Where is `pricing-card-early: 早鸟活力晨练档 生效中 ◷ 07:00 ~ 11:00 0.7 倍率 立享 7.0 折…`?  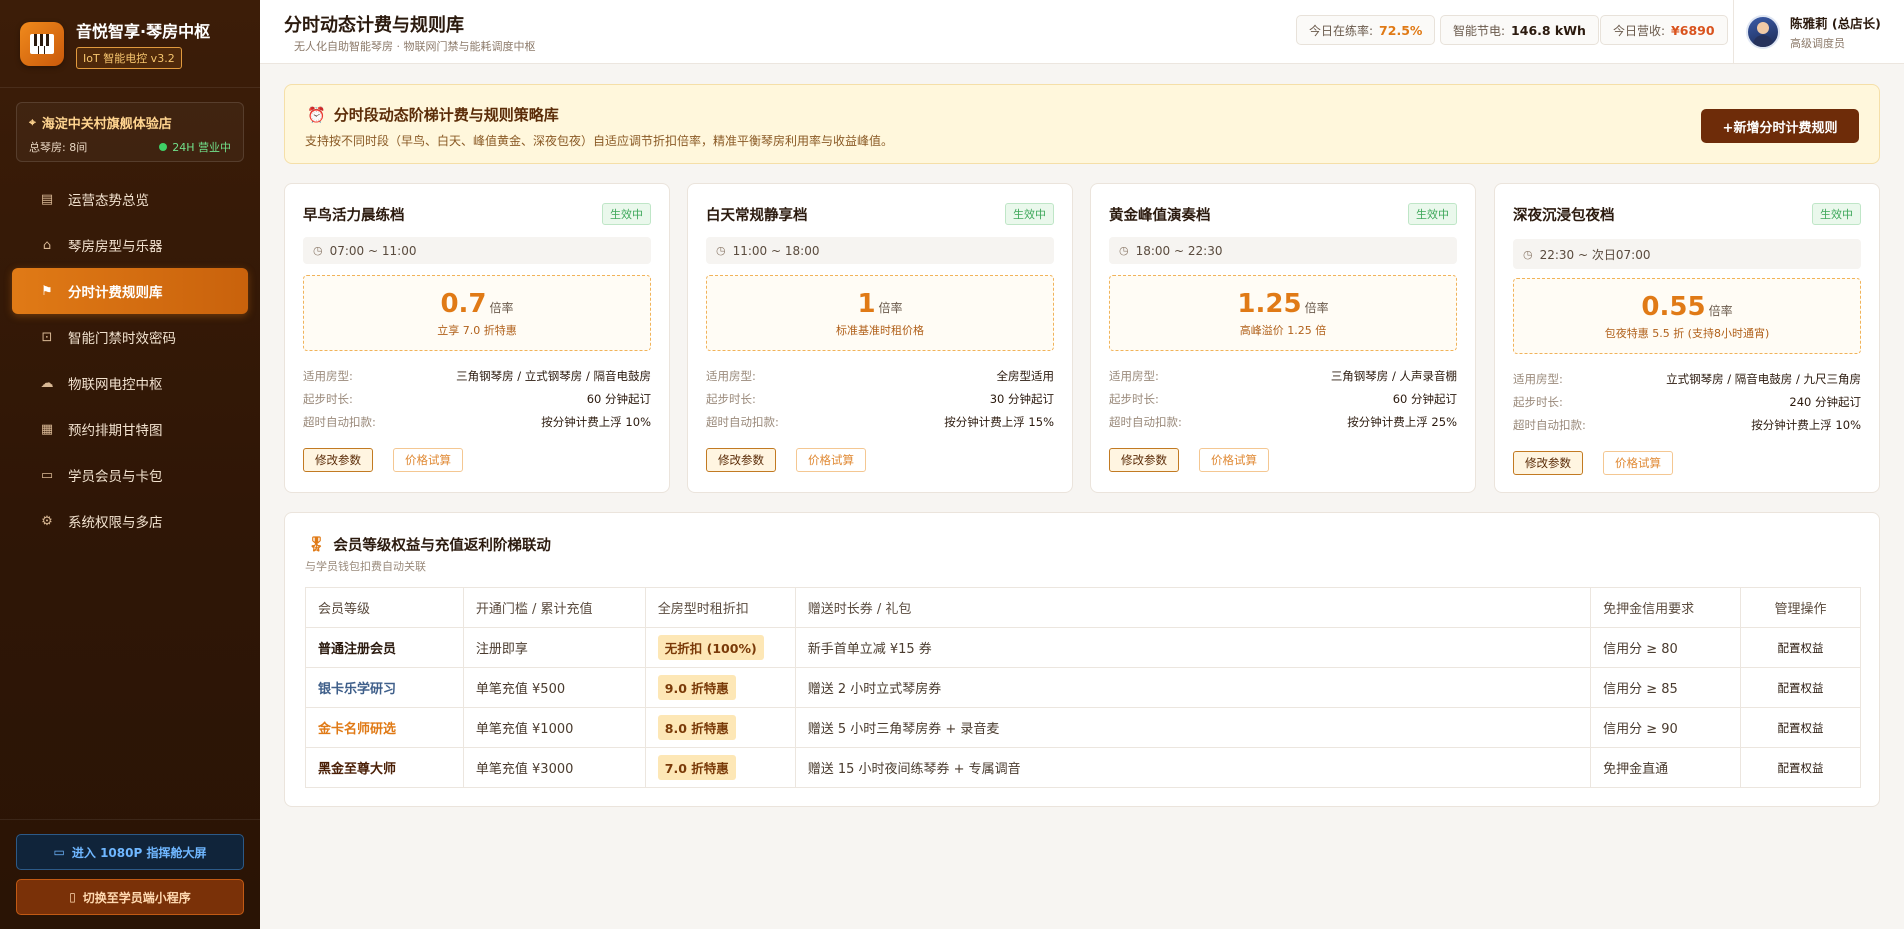 pricing-card-early: 早鸟活力晨练档 生效中 ◷ 07:00 ~ 11:00 0.7 倍率 立享 7.0 折… is located at coordinates (477, 338).